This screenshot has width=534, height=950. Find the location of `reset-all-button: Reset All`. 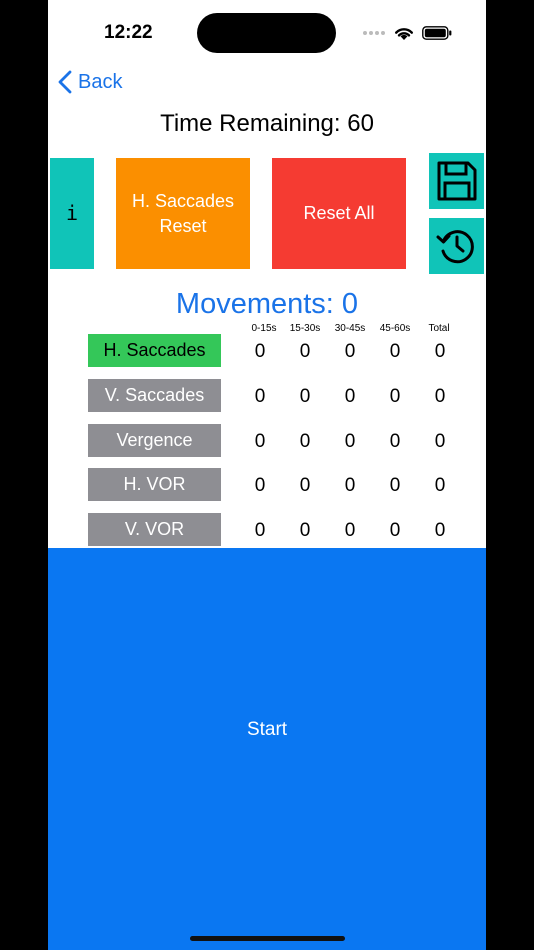

reset-all-button: Reset All is located at coordinates (339, 213).